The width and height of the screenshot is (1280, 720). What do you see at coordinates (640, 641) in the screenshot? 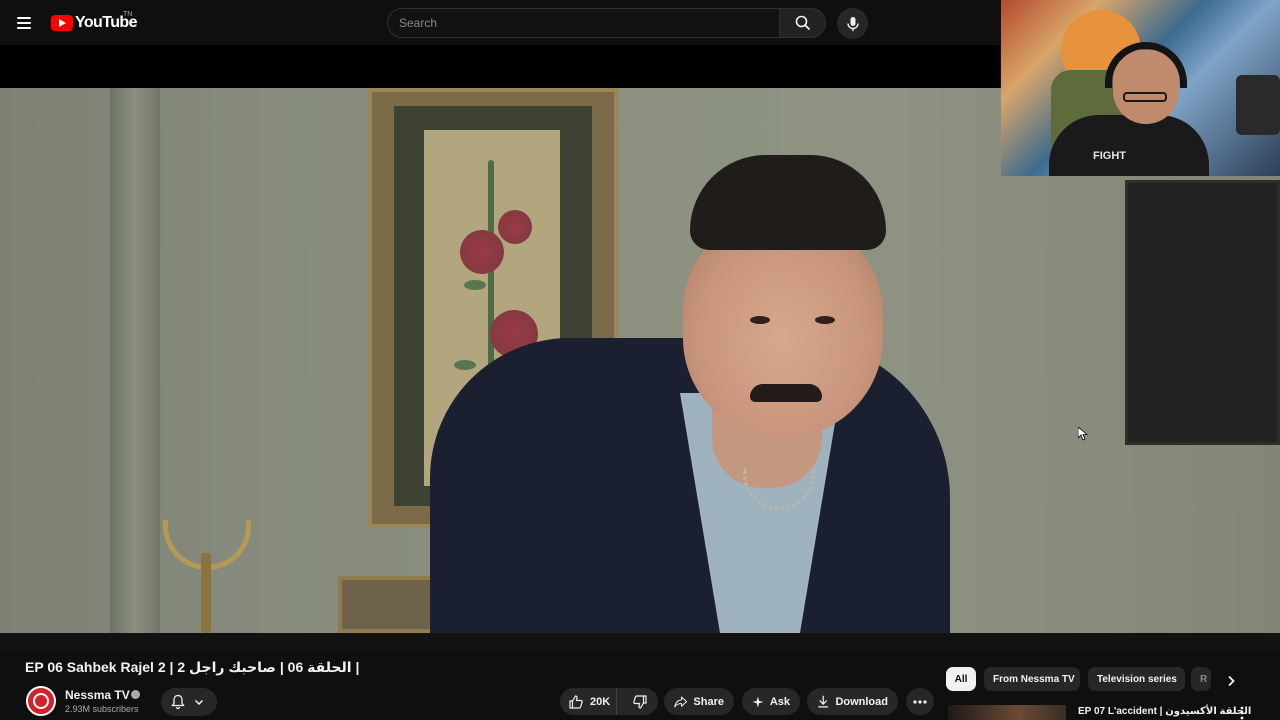
I see `player-bottom-letterbox` at bounding box center [640, 641].